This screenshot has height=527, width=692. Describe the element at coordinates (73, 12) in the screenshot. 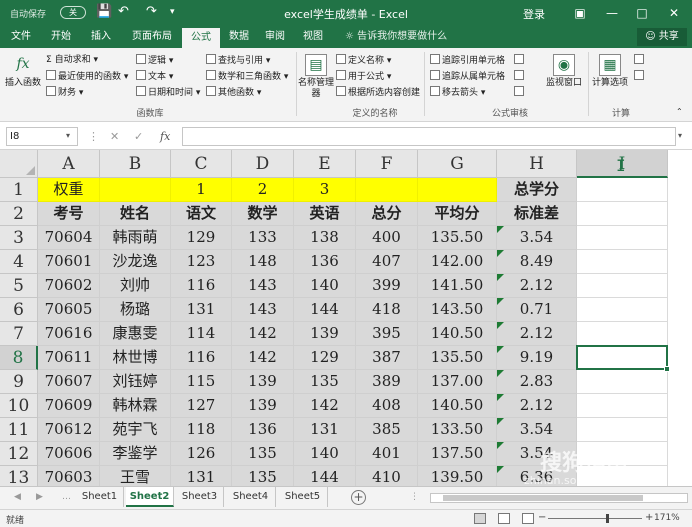

I see `autosave-toggle: 关` at that location.